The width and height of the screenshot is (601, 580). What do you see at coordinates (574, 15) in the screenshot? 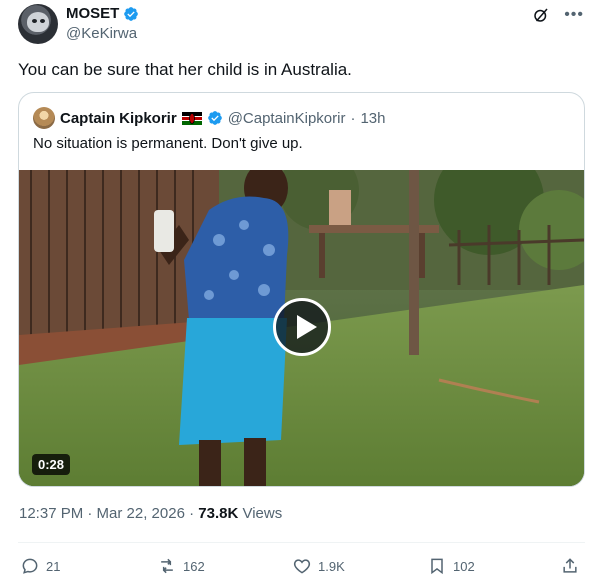
I see `more-icon: •••` at bounding box center [574, 15].